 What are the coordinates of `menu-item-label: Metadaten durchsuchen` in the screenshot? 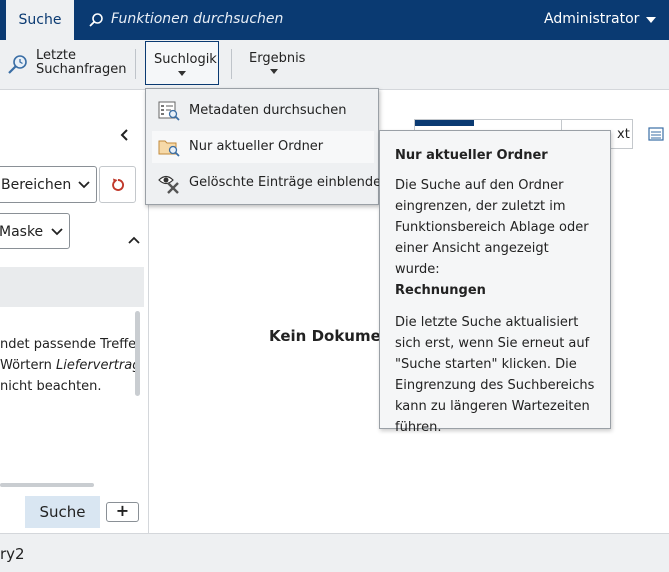 It's located at (268, 110).